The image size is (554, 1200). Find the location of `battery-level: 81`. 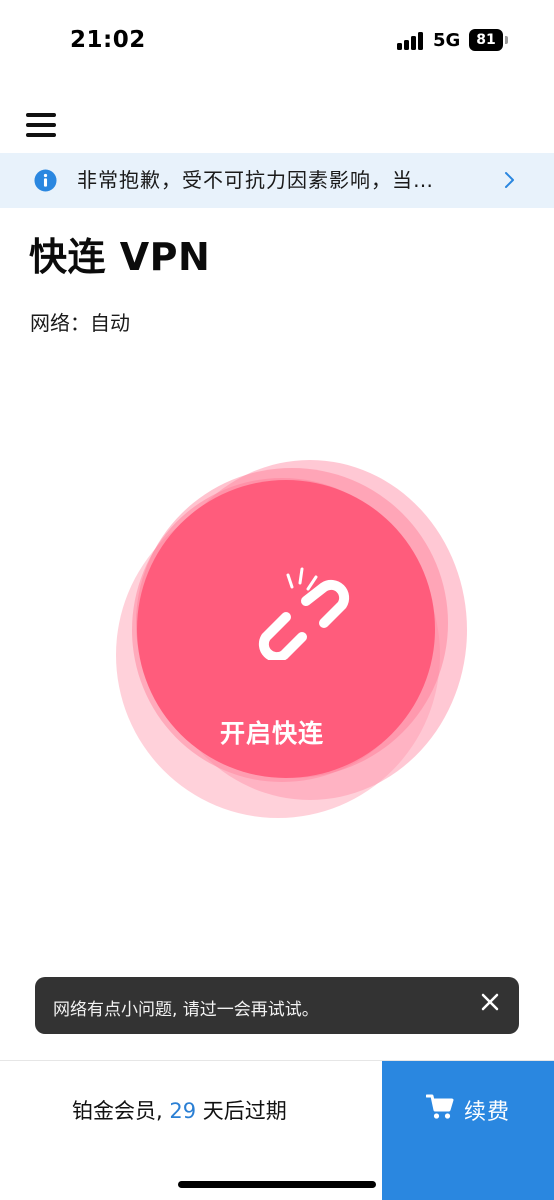

battery-level: 81 is located at coordinates (486, 40).